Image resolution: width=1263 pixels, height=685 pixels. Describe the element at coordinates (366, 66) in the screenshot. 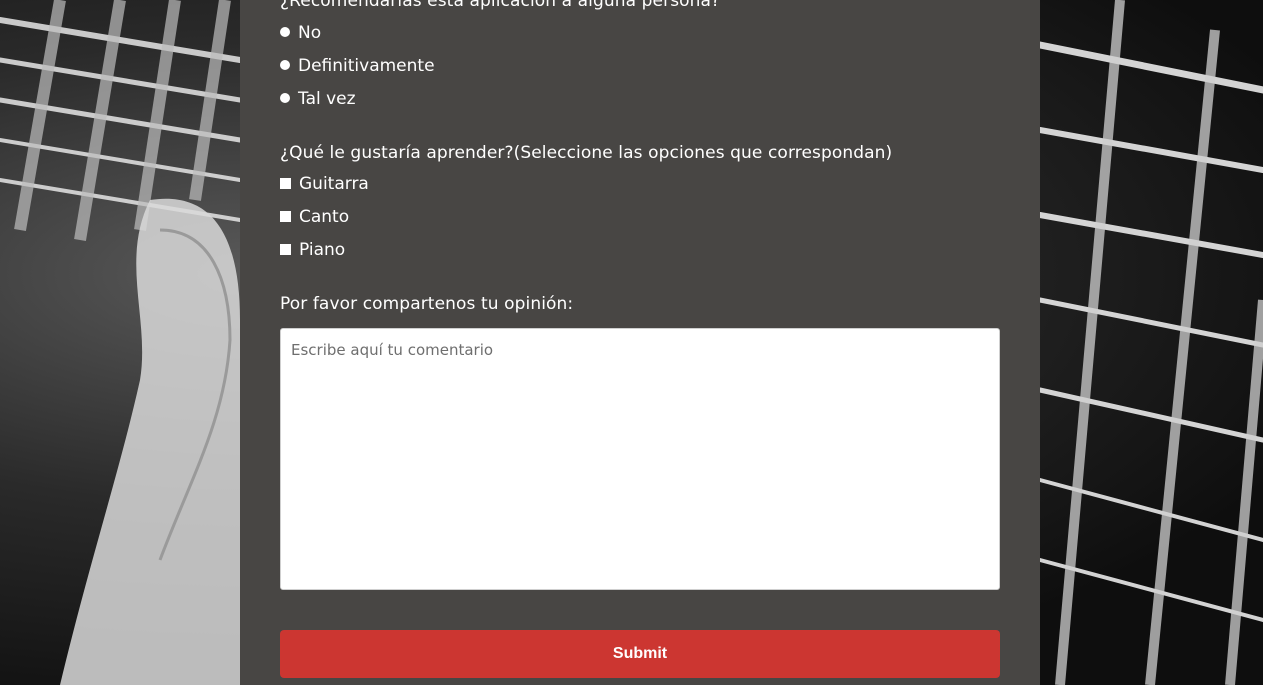

I see `radio-option-label: Definitivamente` at that location.